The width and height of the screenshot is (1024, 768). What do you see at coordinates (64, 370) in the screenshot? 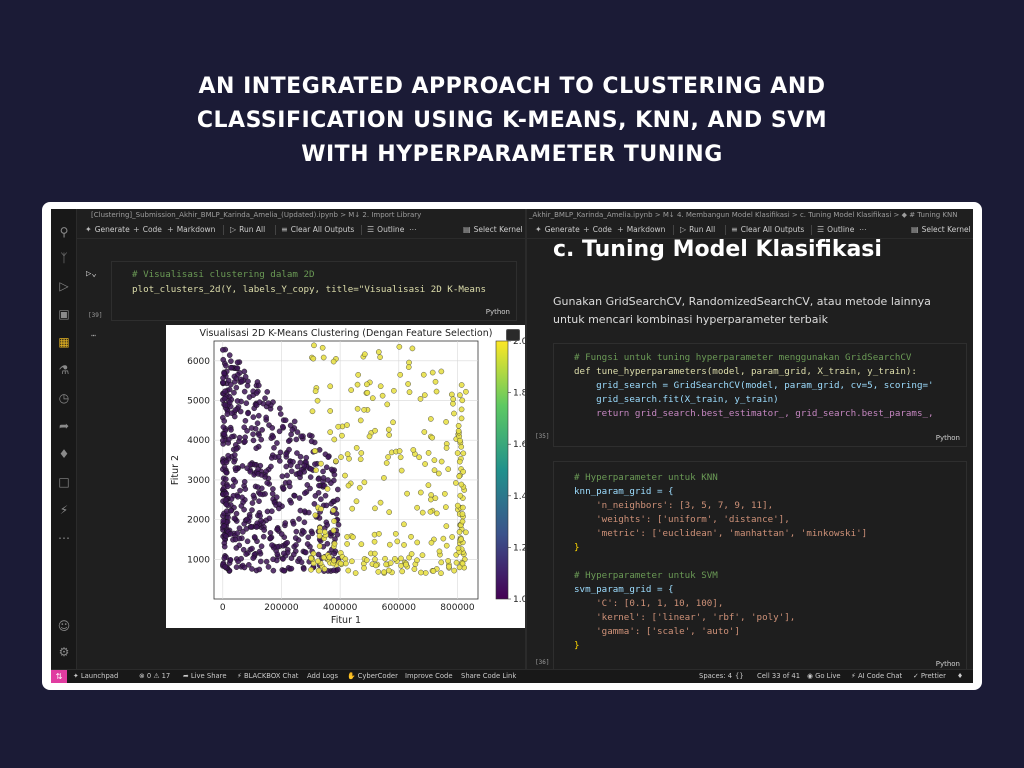
I see `testing-icon: ⚗` at bounding box center [64, 370].